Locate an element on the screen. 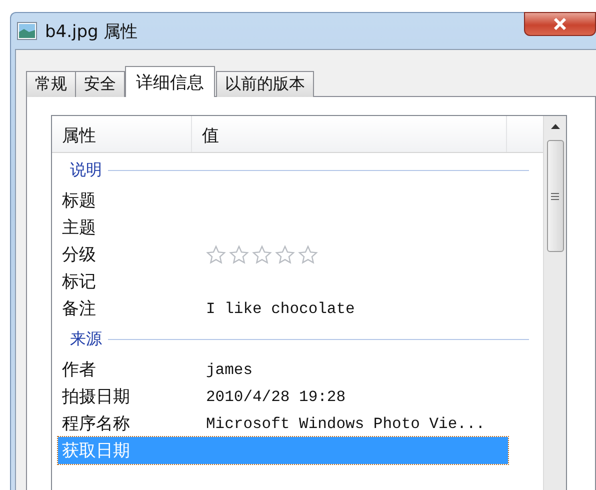 The width and height of the screenshot is (596, 490). column-header: 值 is located at coordinates (349, 134).